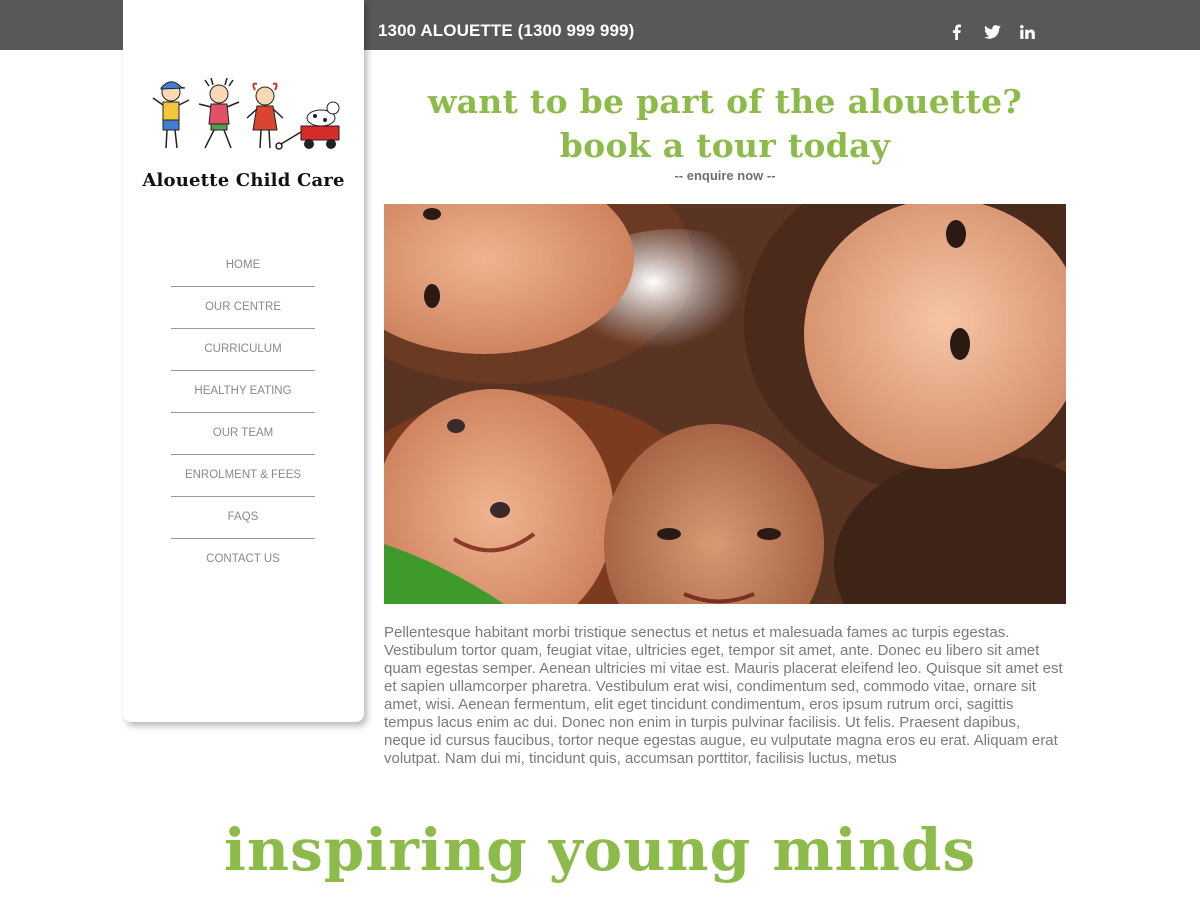  What do you see at coordinates (243, 518) in the screenshot?
I see `nav-item-faqs: FAQS` at bounding box center [243, 518].